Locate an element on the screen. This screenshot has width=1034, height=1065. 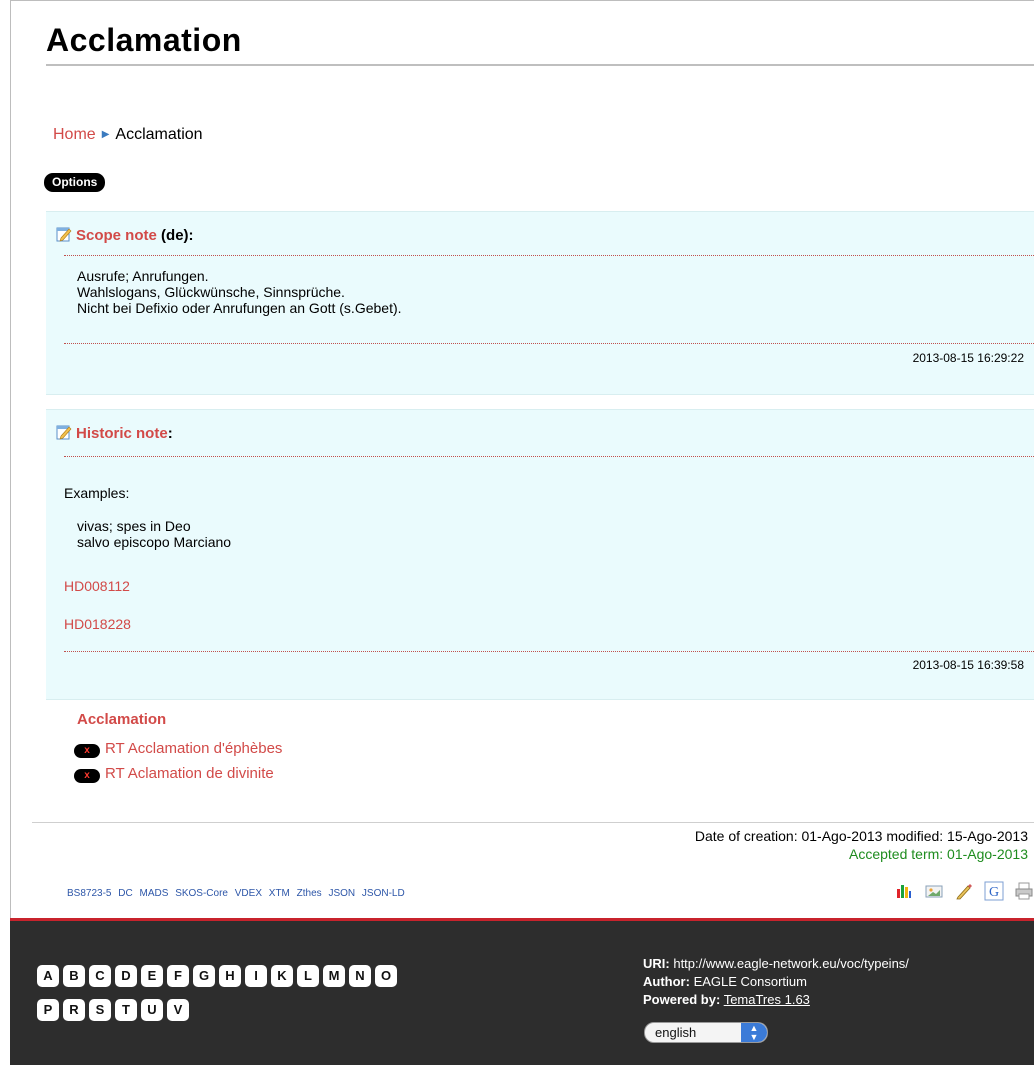
letter-button: K is located at coordinates (282, 976).